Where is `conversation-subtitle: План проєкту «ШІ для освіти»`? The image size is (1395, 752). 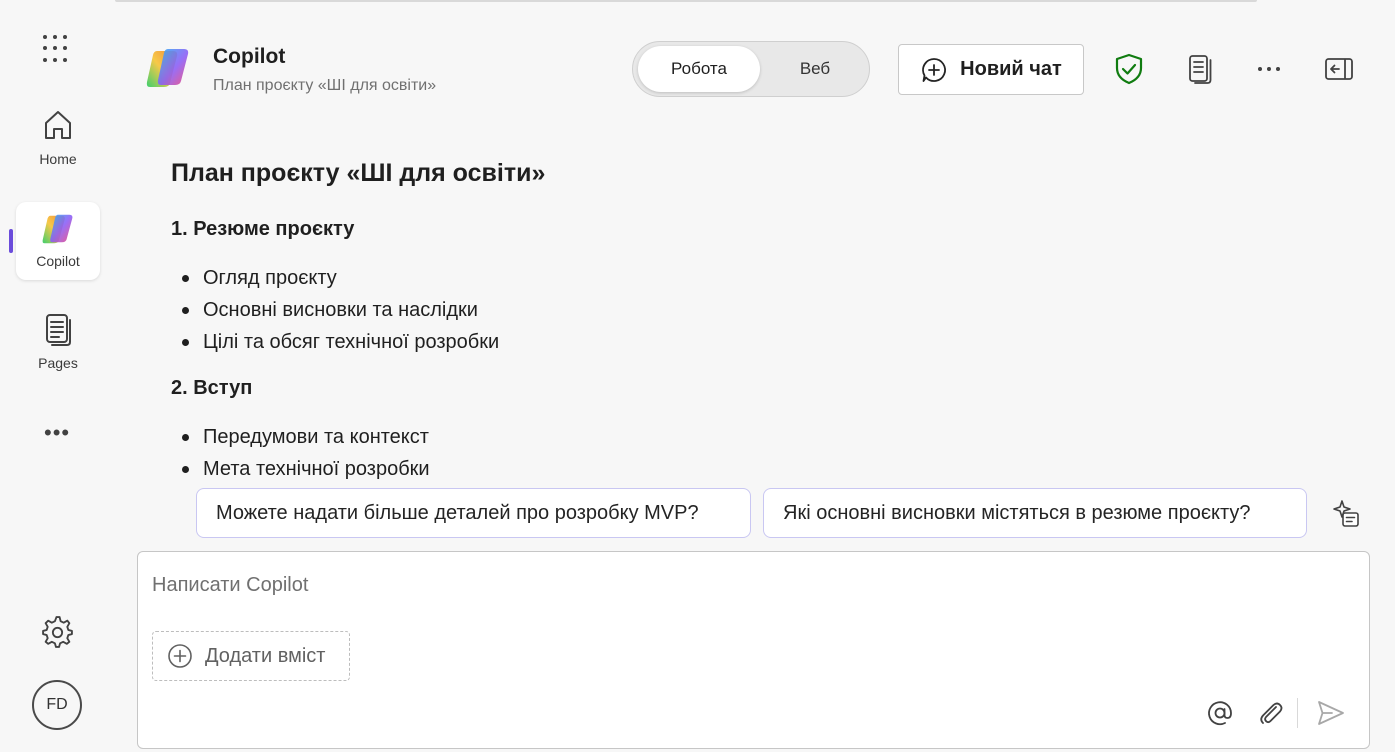 conversation-subtitle: План проєкту «ШІ для освіти» is located at coordinates (325, 85).